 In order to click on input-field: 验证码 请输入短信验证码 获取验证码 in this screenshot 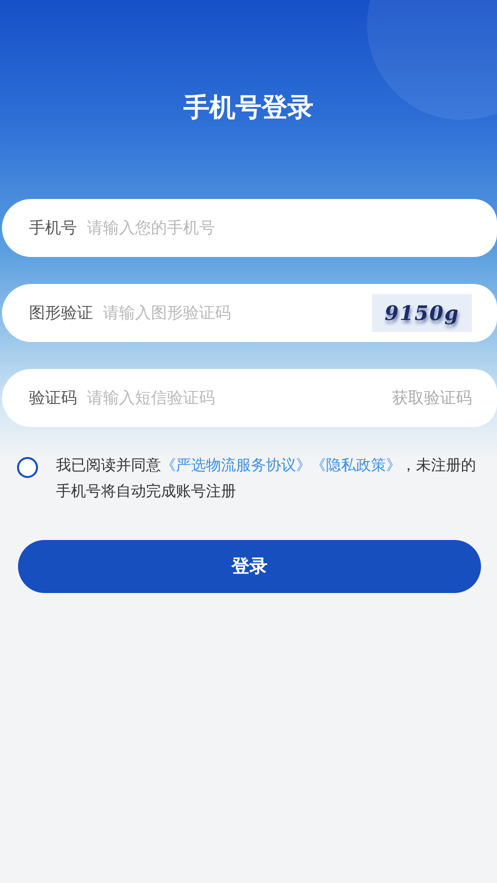, I will do `click(249, 398)`.